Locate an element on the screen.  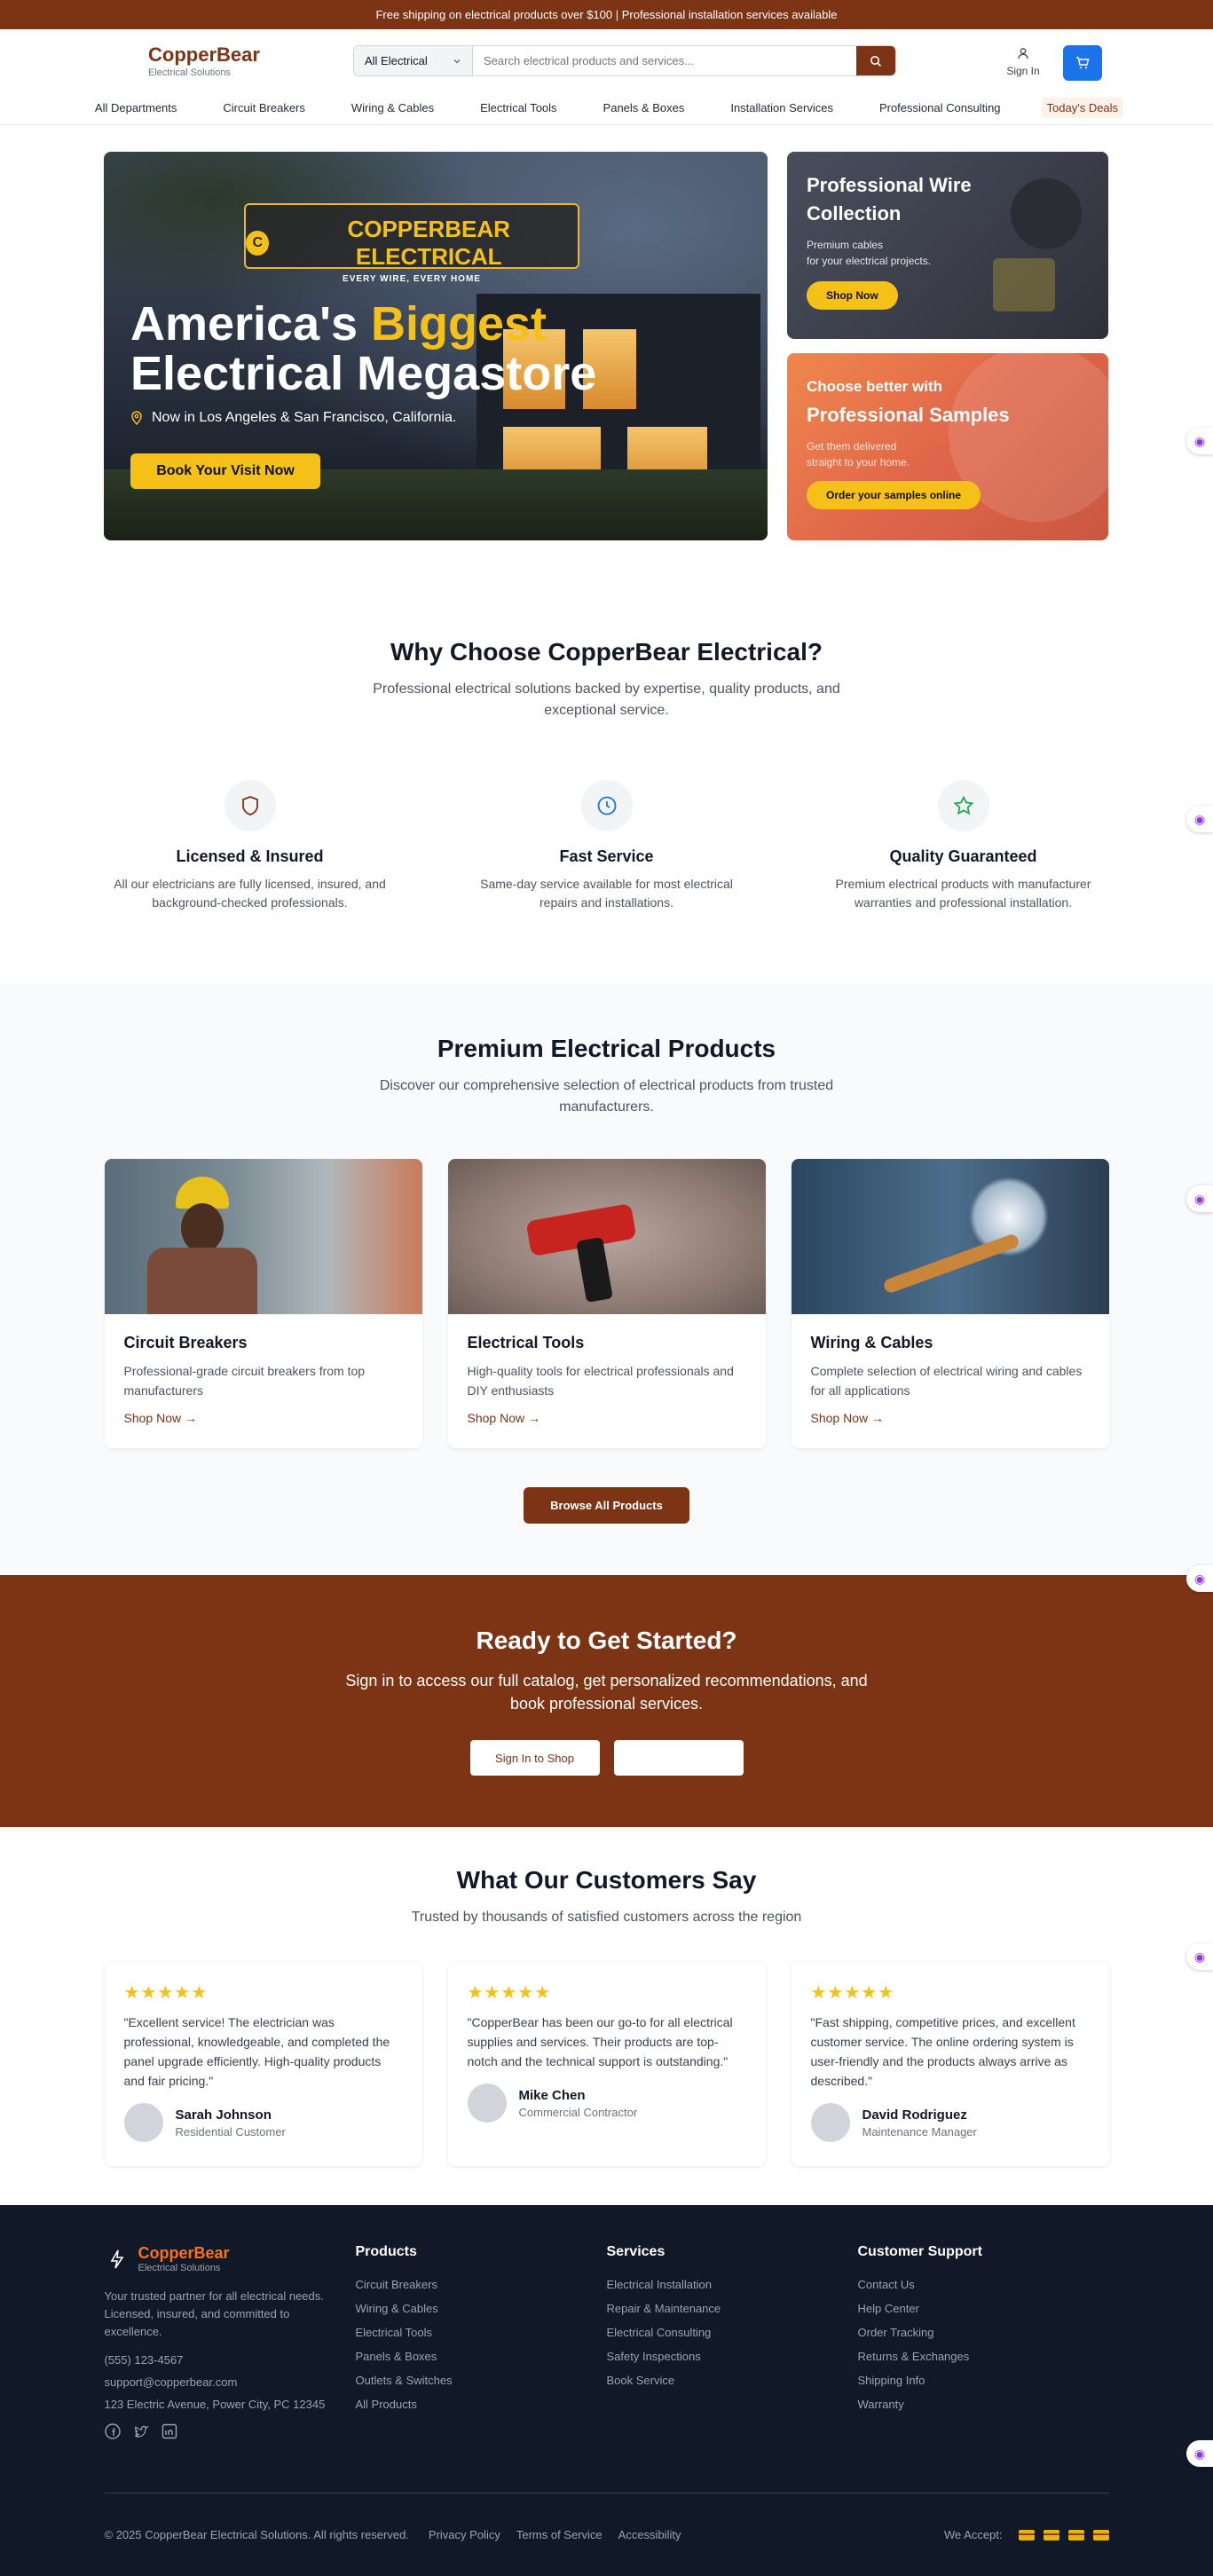
feature-icon-wrap is located at coordinates (963, 806).